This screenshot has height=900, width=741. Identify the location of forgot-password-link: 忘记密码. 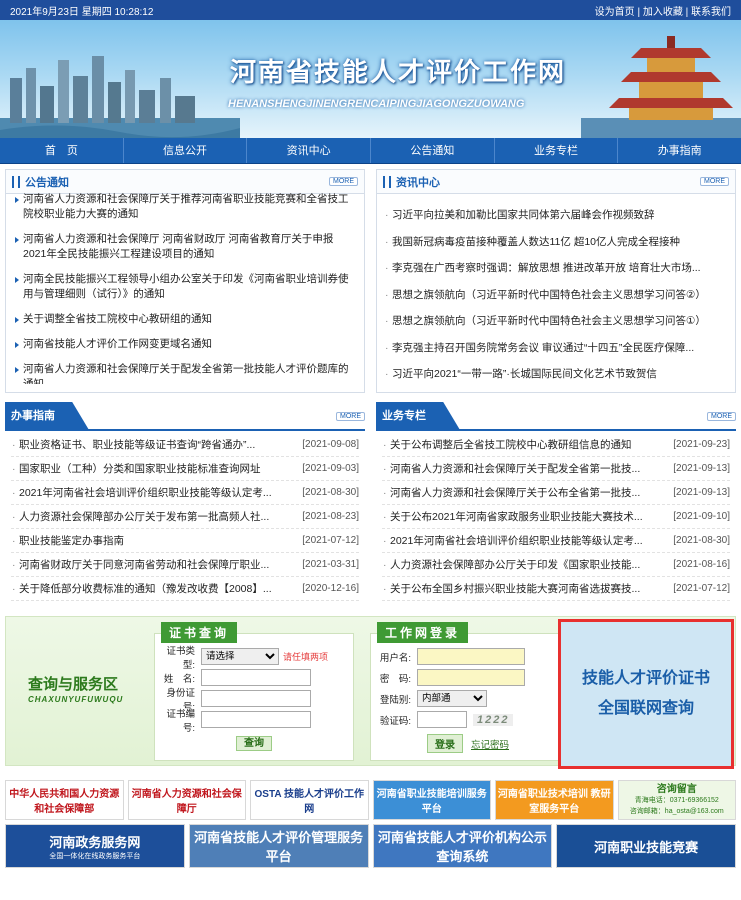
(490, 744).